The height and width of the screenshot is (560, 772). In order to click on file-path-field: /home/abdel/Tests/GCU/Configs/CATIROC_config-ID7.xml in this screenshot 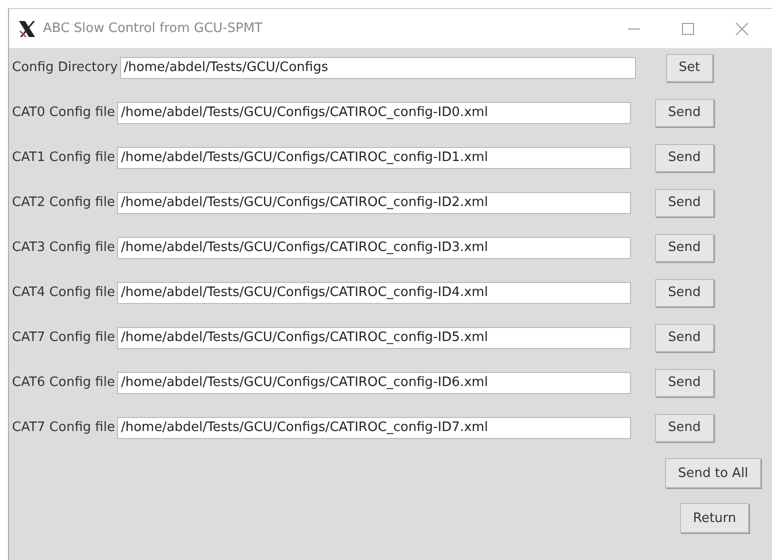, I will do `click(373, 427)`.